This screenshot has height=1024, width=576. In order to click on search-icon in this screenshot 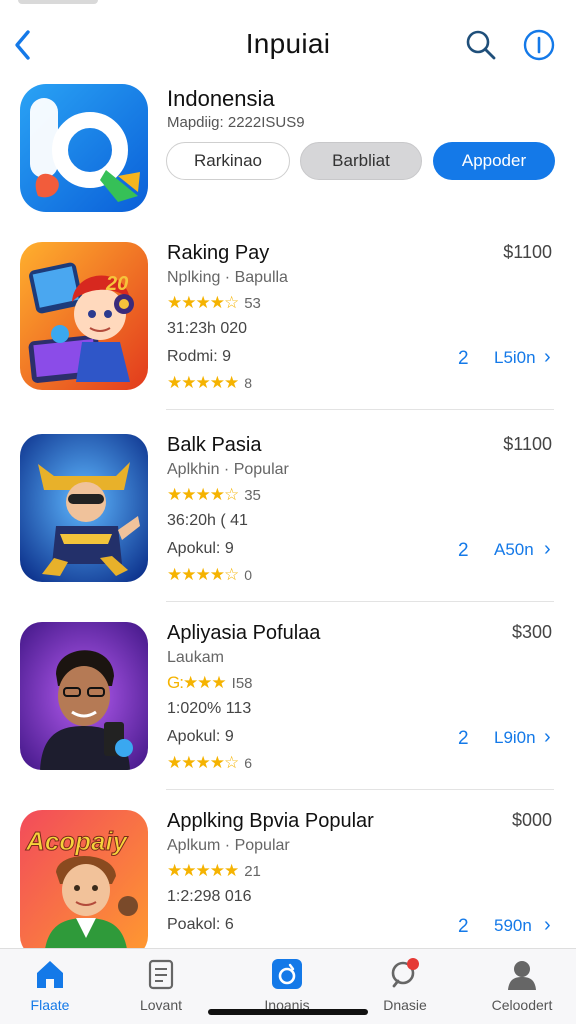, I will do `click(481, 45)`.